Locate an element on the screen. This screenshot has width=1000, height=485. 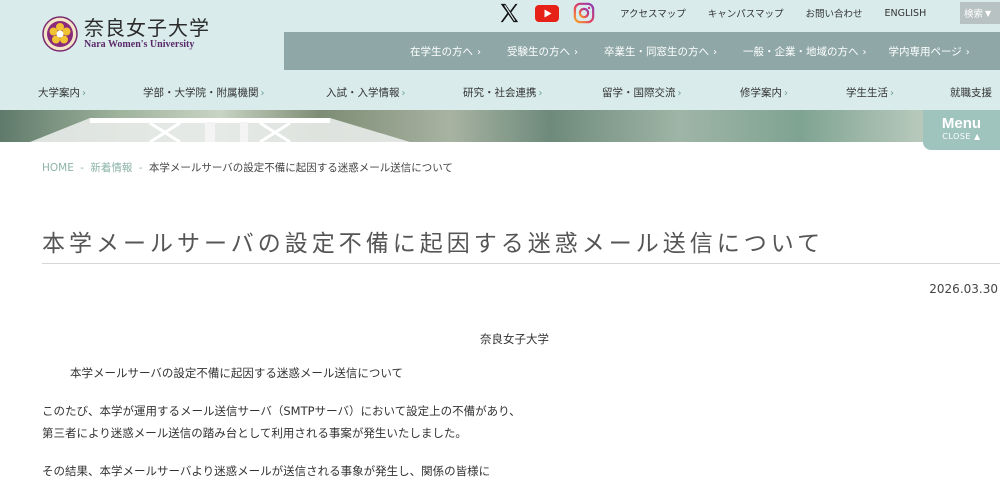
nav-item-faculties: 学部・大学院・附属機関 › is located at coordinates (204, 92).